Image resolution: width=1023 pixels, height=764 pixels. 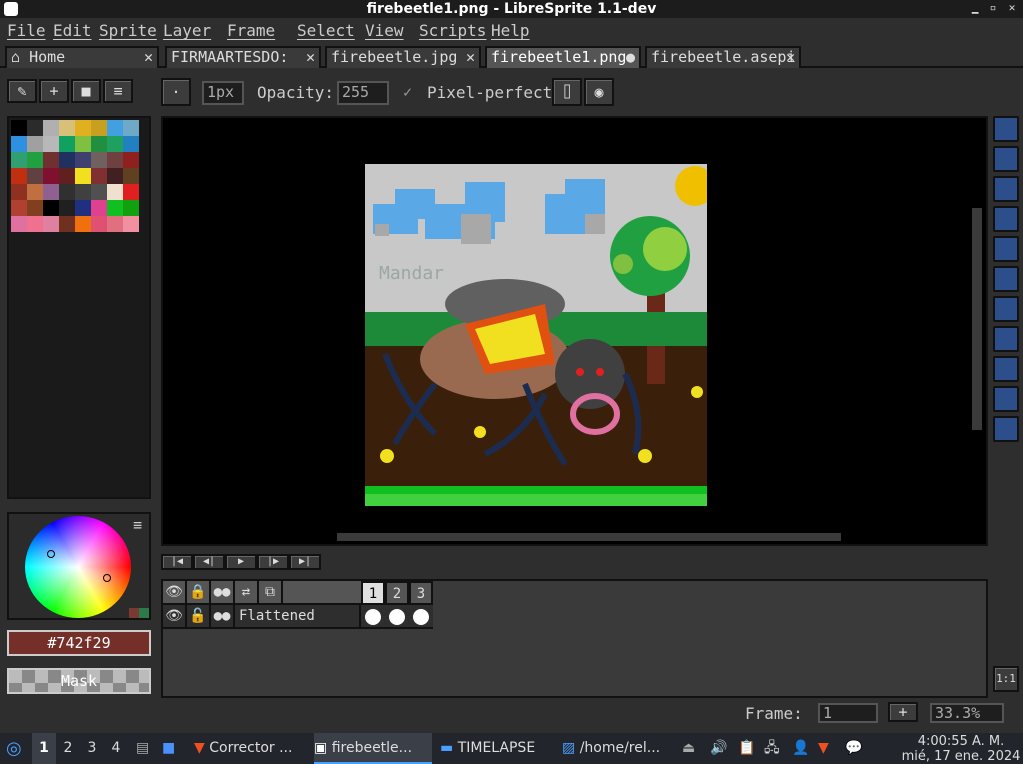 What do you see at coordinates (223, 616) in the screenshot?
I see `continuous-icon: ●●` at bounding box center [223, 616].